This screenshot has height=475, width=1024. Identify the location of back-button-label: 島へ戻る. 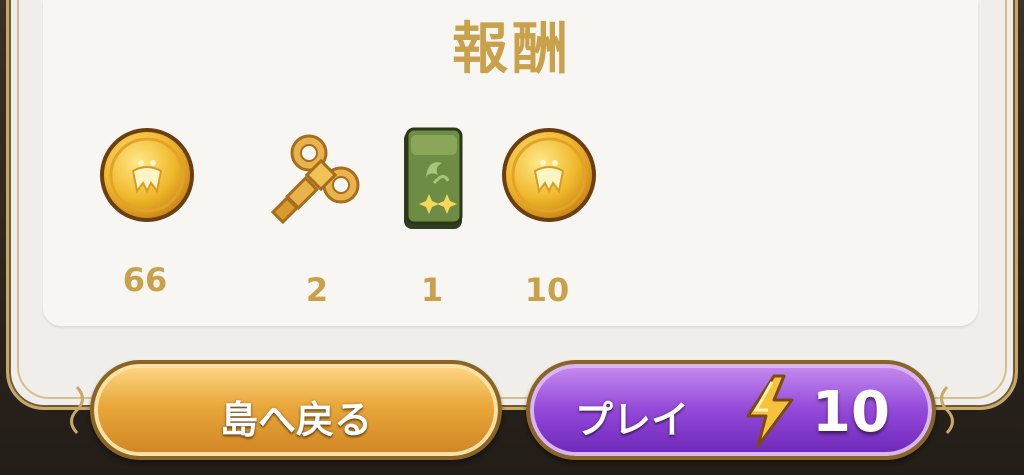
(295, 420).